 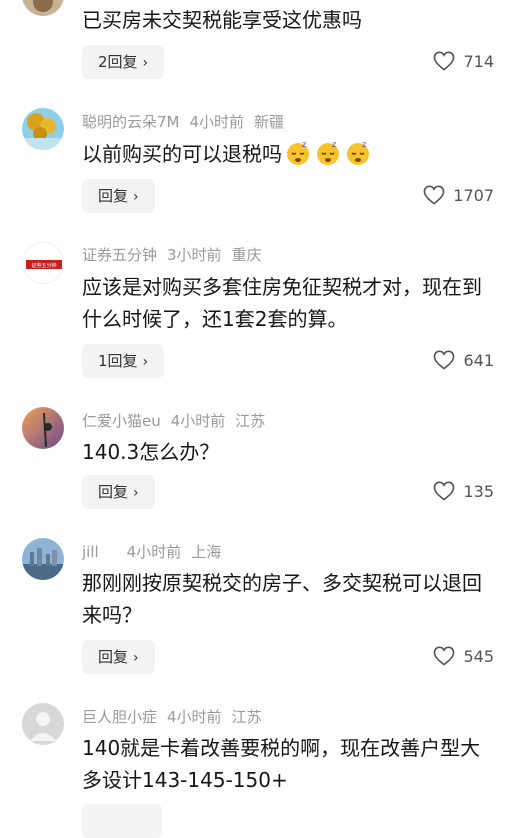 I want to click on comment-meta: 仁爱小猫eu 4小时前 江苏, so click(x=178, y=420).